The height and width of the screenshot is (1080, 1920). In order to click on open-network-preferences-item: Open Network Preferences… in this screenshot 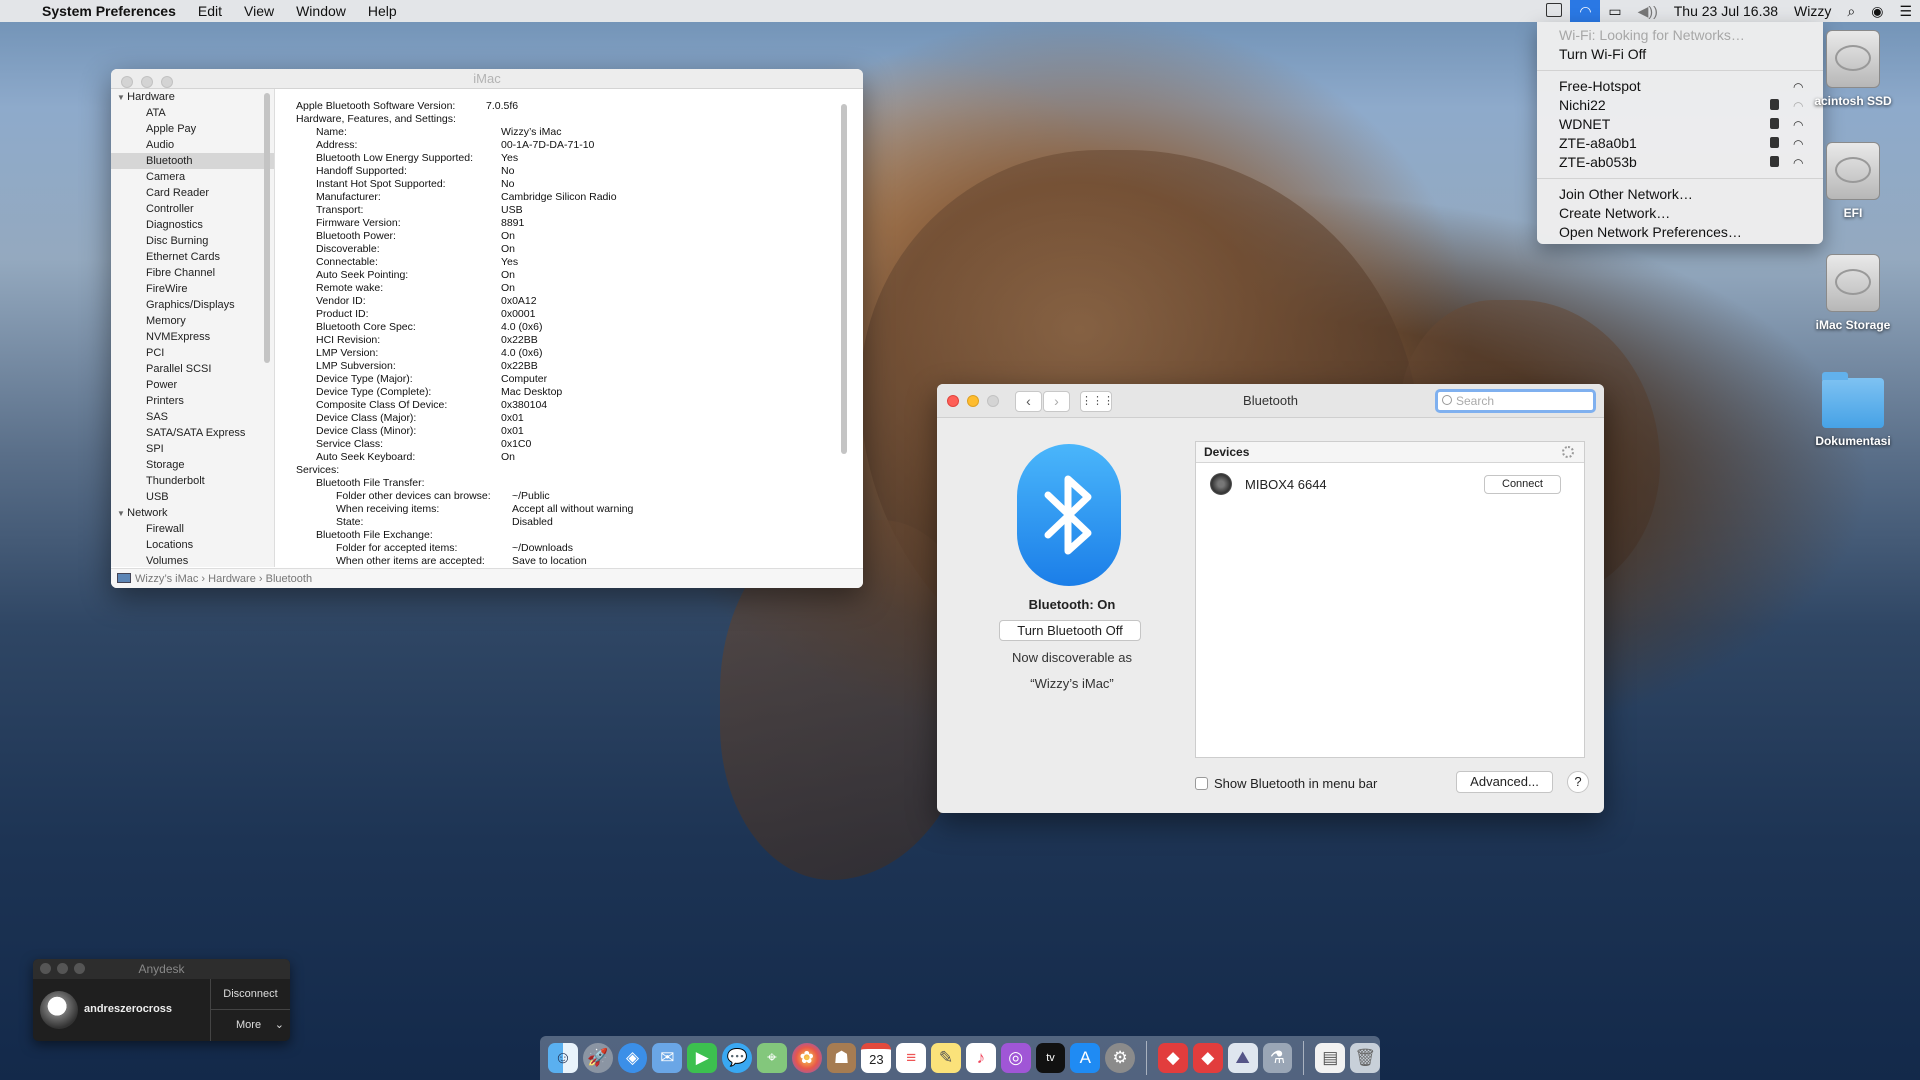, I will do `click(1680, 232)`.